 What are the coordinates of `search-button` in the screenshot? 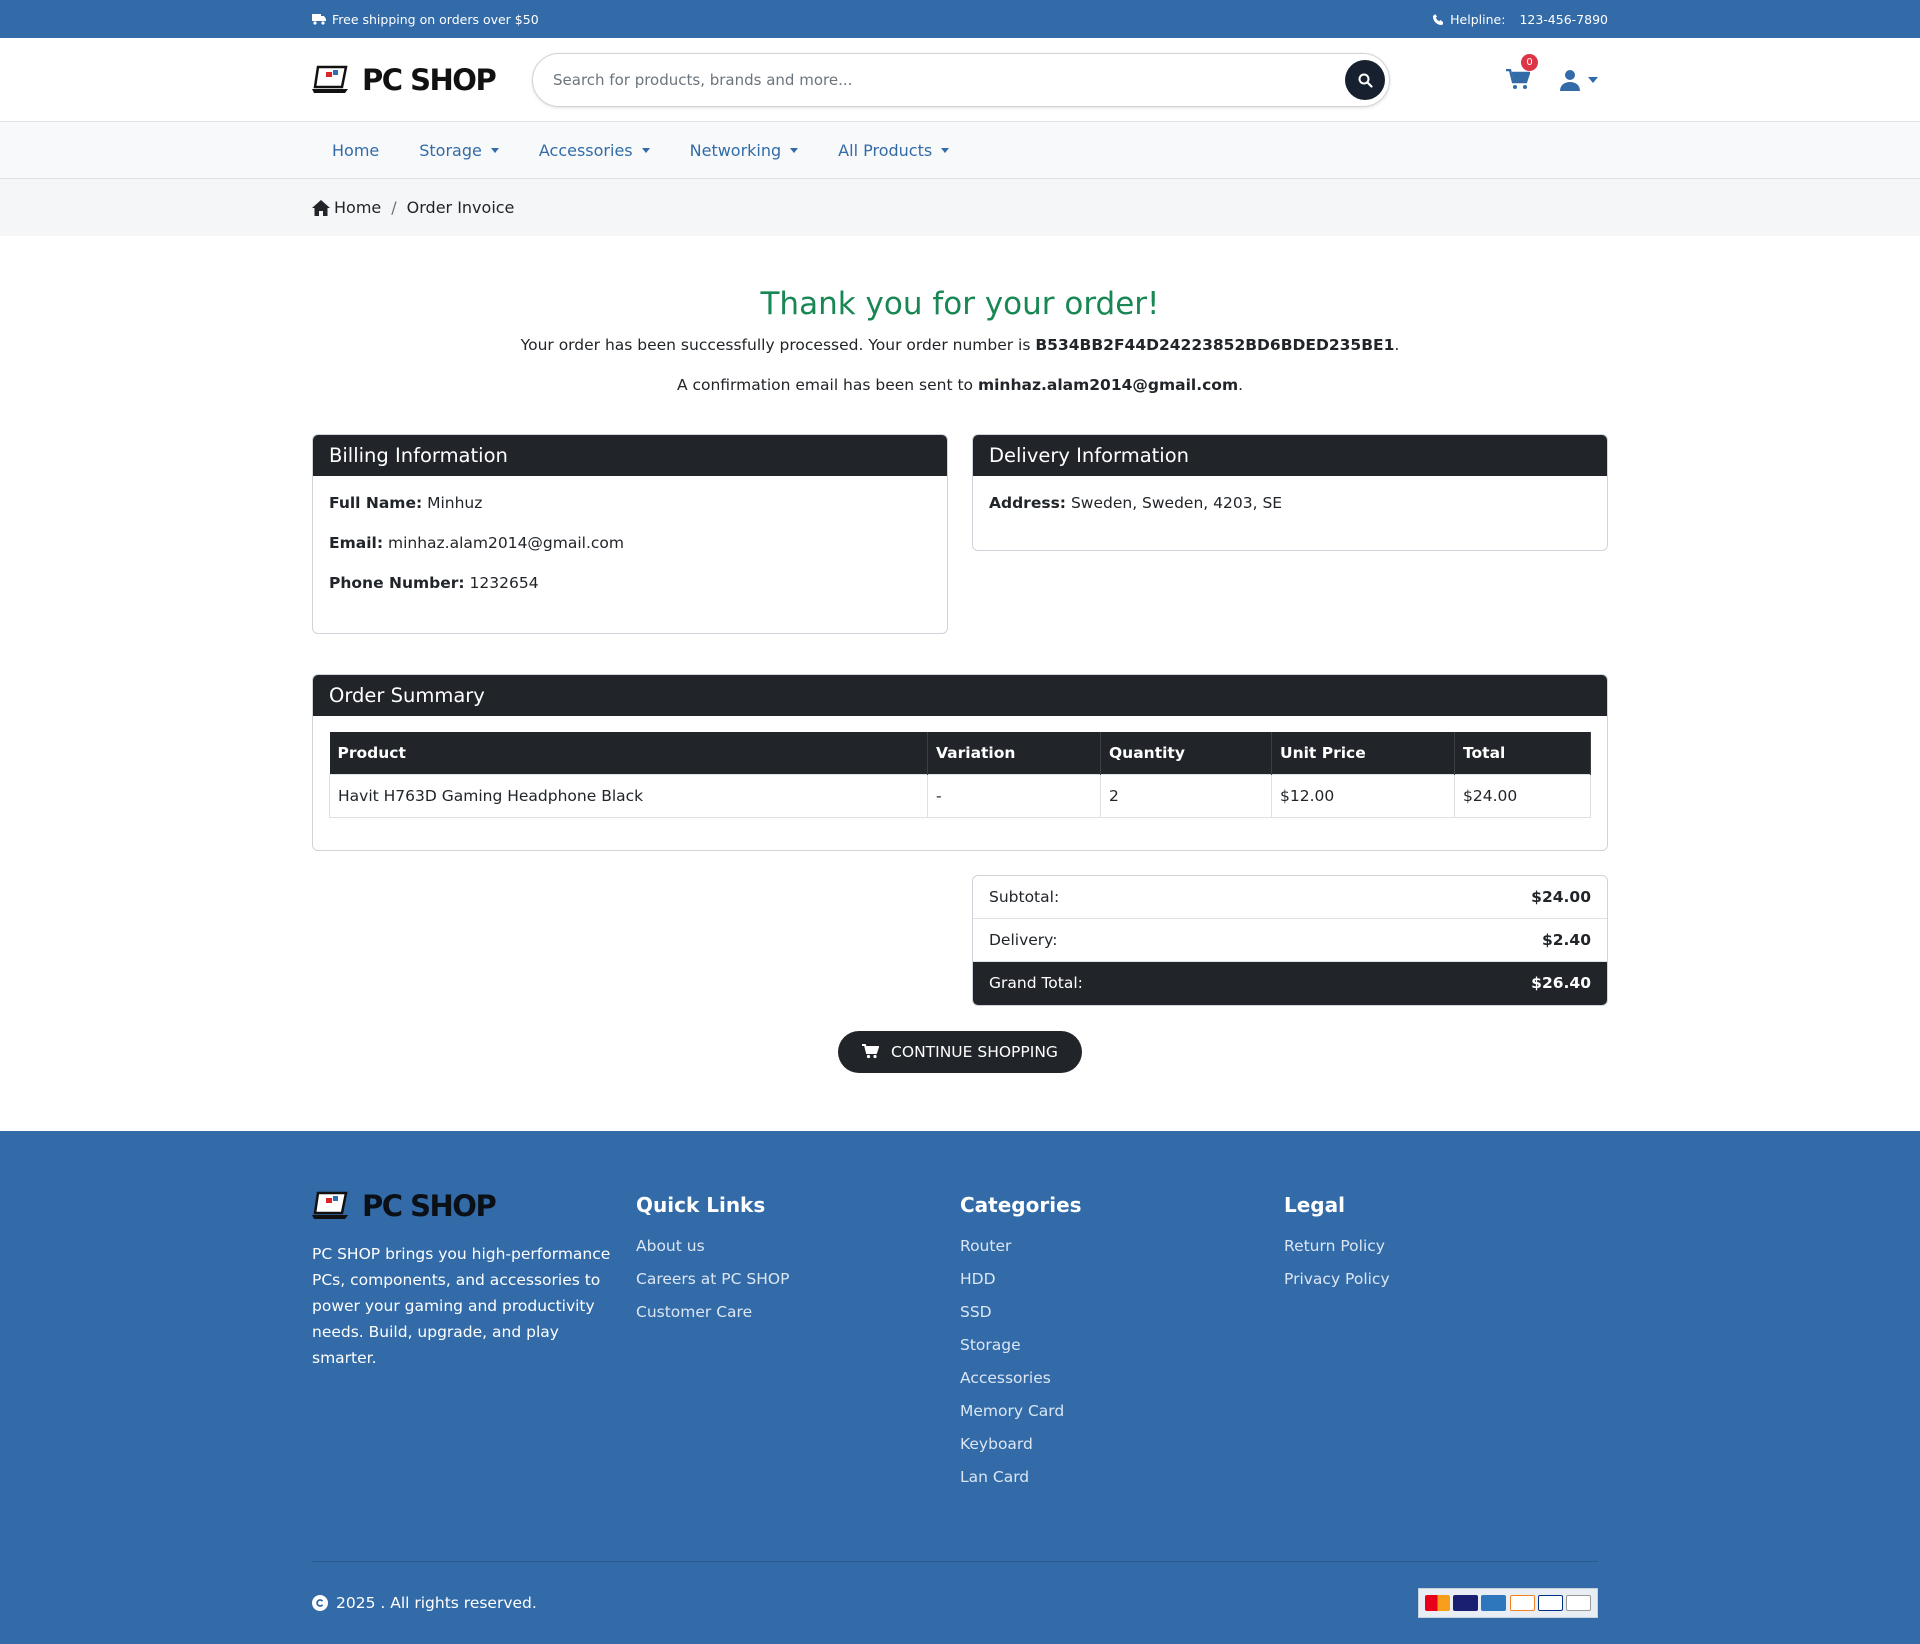 It's located at (1365, 80).